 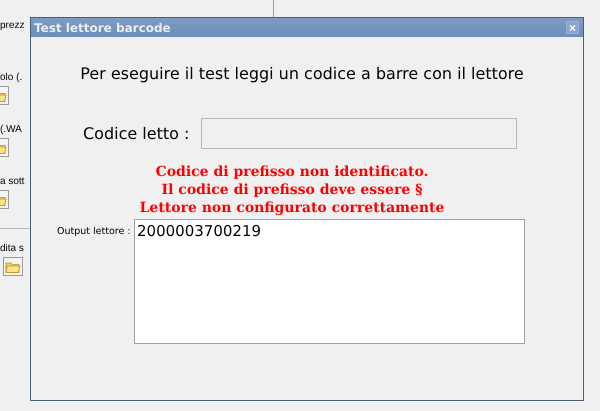 What do you see at coordinates (12, 181) in the screenshot?
I see `field-label: a sott` at bounding box center [12, 181].